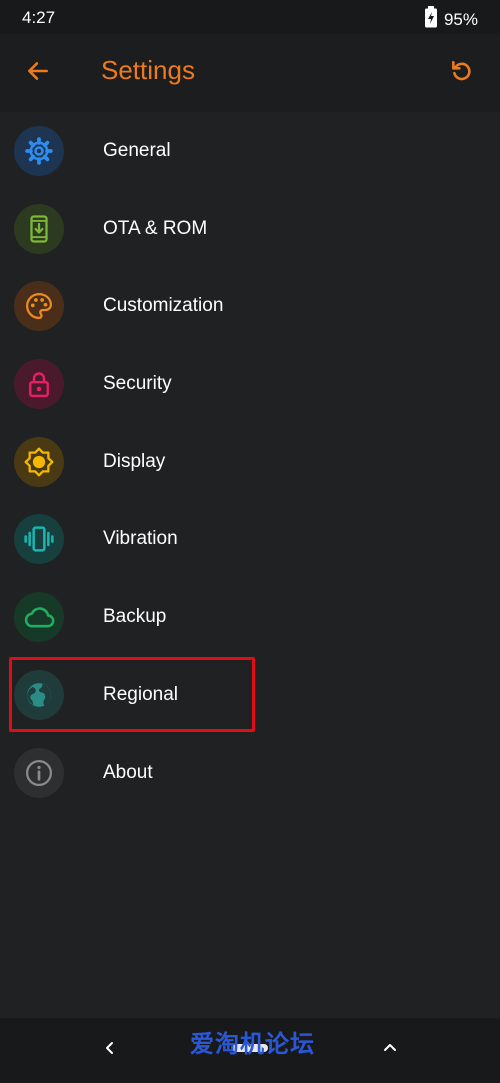  Describe the element at coordinates (39, 461) in the screenshot. I see `brightness-icon` at that location.